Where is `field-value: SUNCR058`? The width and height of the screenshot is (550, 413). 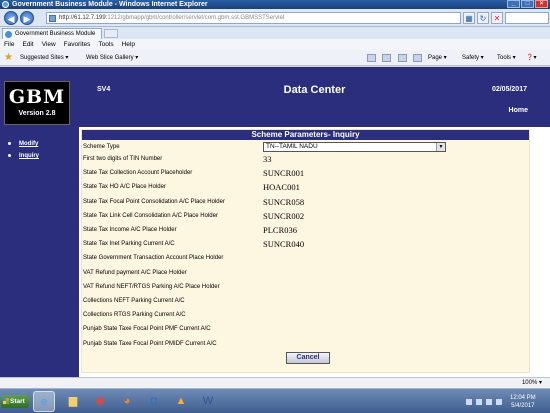
field-value: SUNCR058 is located at coordinates (284, 201).